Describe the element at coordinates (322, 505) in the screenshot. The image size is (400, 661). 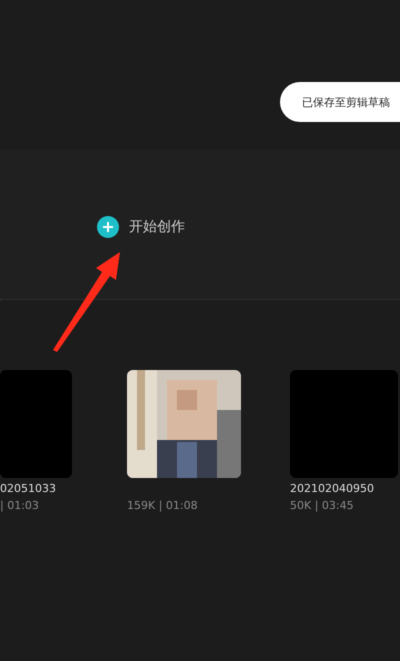
I see `video-info: 50K | 03:45` at that location.